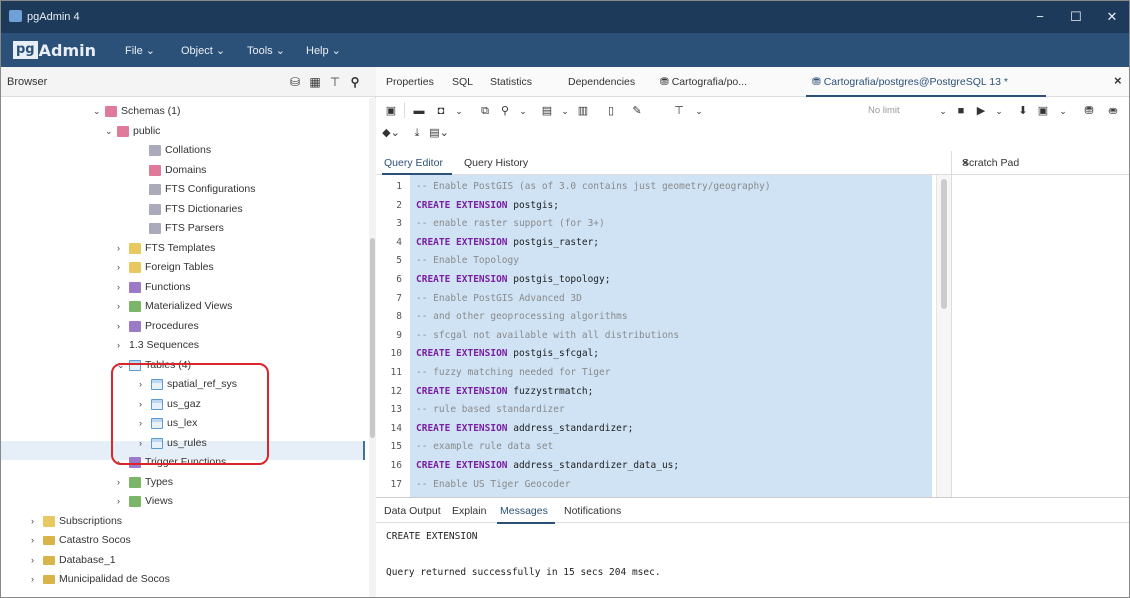 The width and height of the screenshot is (1130, 598). Describe the element at coordinates (91, 521) in the screenshot. I see `tree-node-label: Subscriptions` at that location.